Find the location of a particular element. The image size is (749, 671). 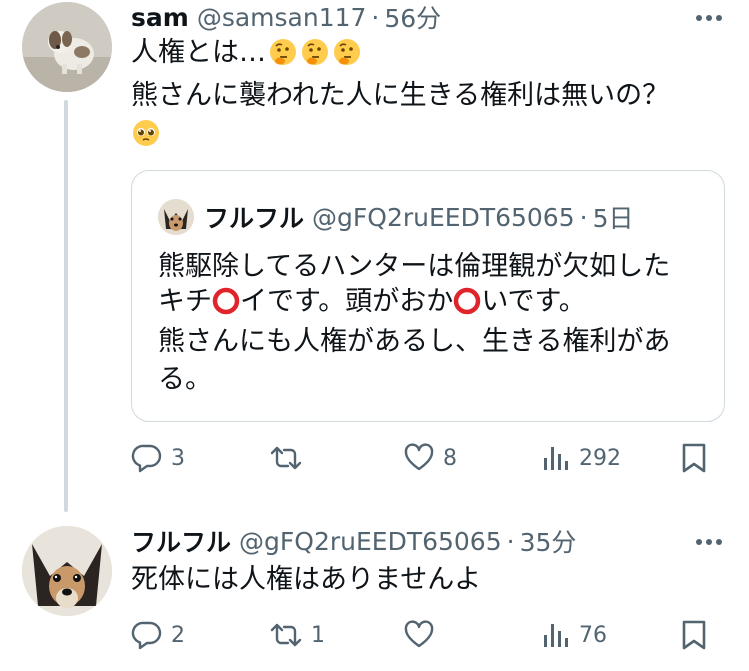

reply-count: 2 is located at coordinates (178, 635).